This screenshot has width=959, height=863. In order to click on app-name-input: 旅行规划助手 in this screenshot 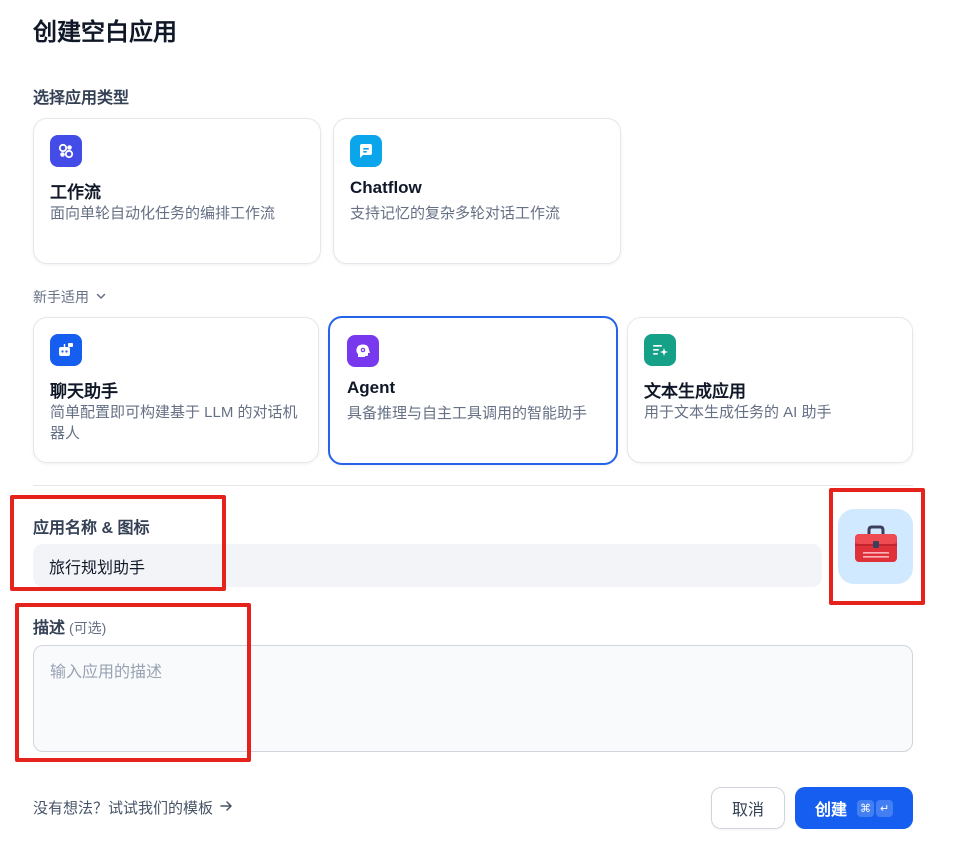, I will do `click(427, 565)`.